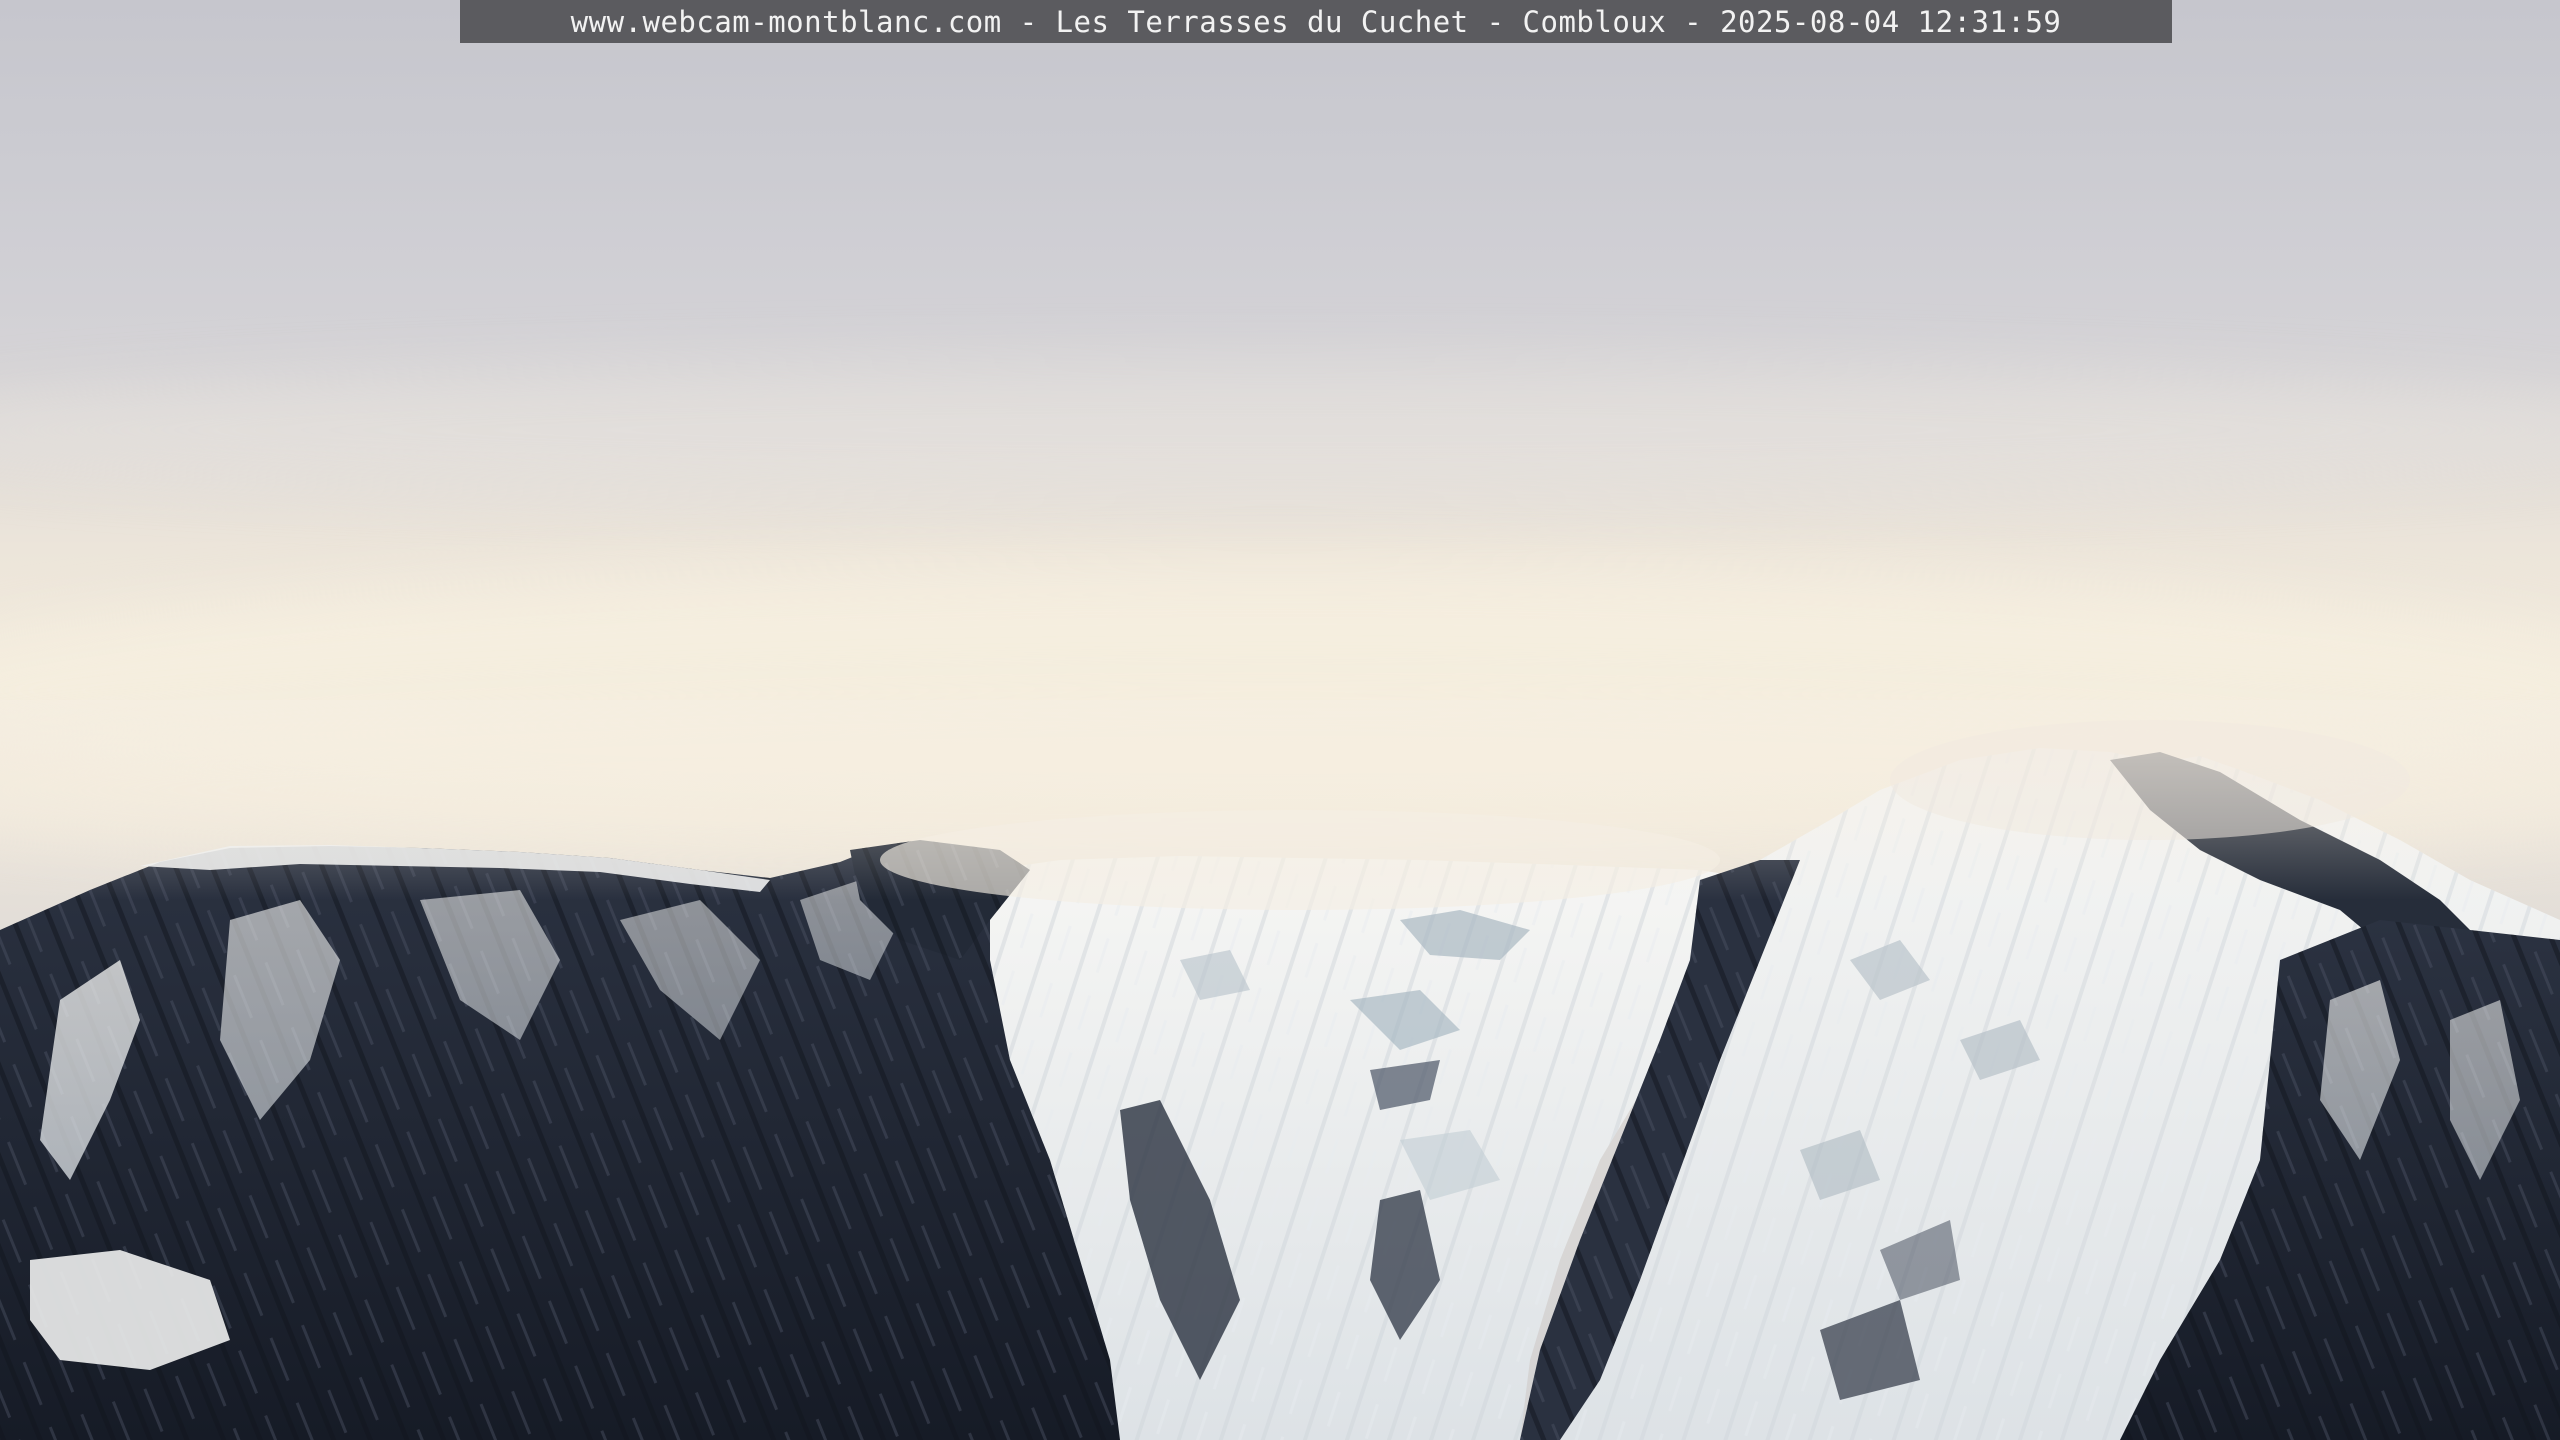 The height and width of the screenshot is (1440, 2560). What do you see at coordinates (1300, 860) in the screenshot?
I see `glacier-cloud` at bounding box center [1300, 860].